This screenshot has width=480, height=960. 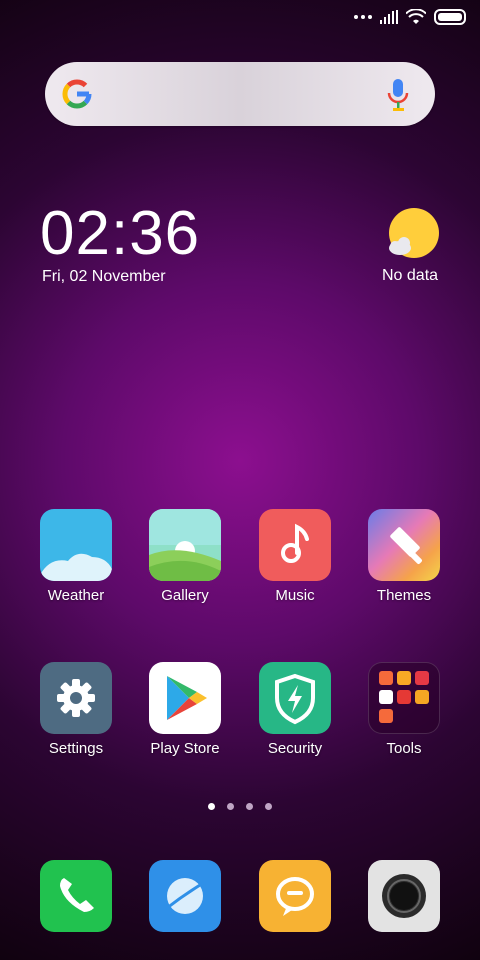 I want to click on google-logo-icon, so click(x=77, y=94).